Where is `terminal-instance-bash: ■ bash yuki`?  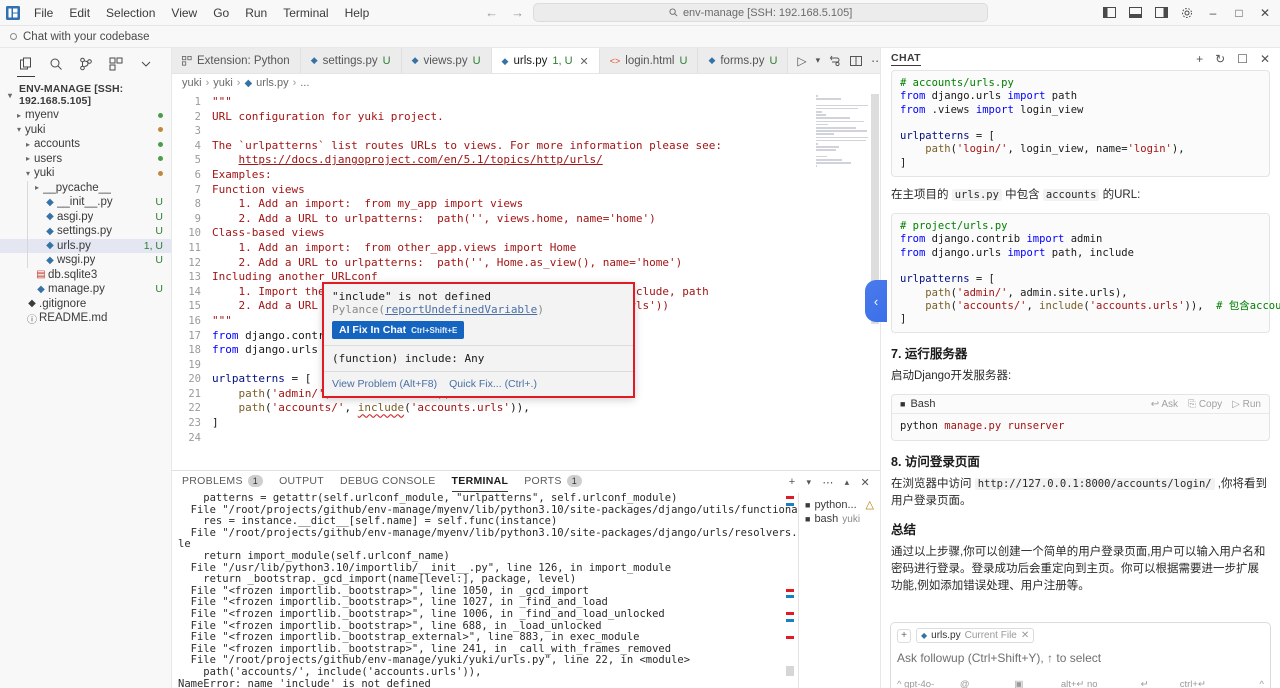
terminal-instance-bash: ■ bash yuki is located at coordinates (839, 519).